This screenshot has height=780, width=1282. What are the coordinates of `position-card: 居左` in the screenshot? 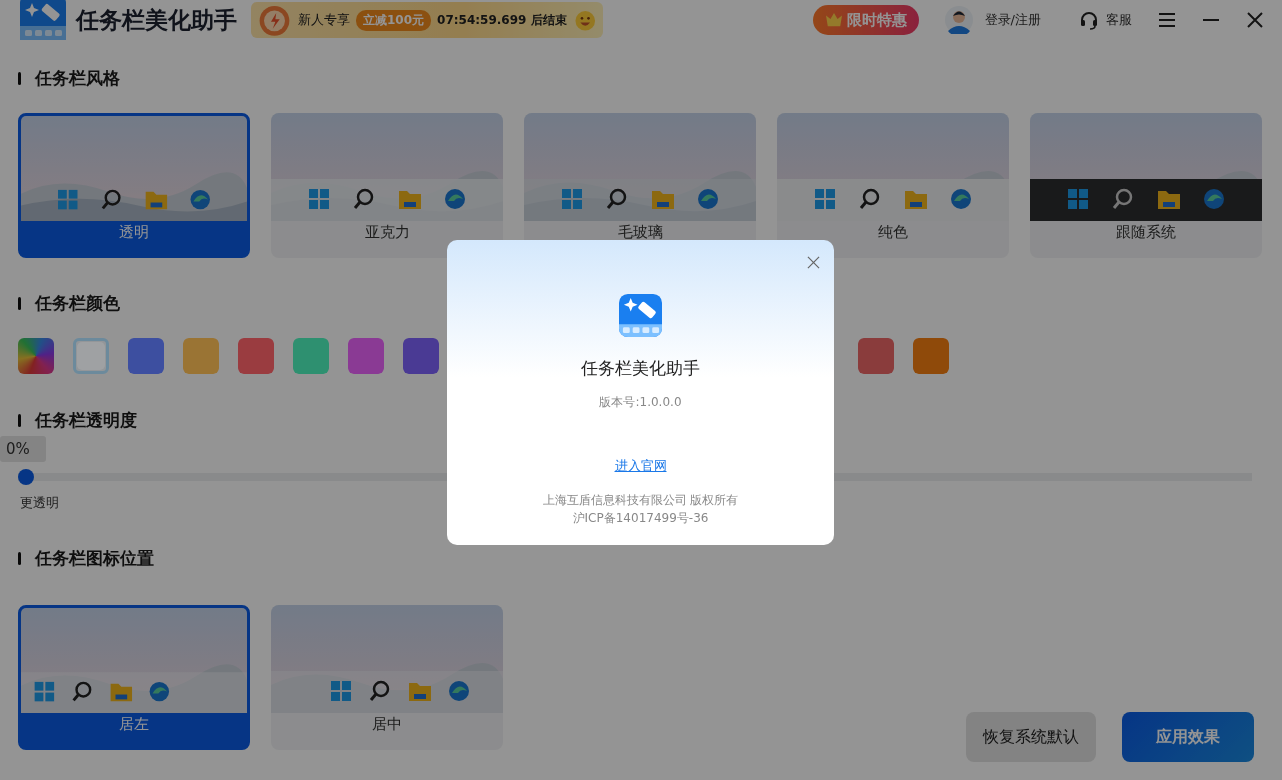 It's located at (134, 677).